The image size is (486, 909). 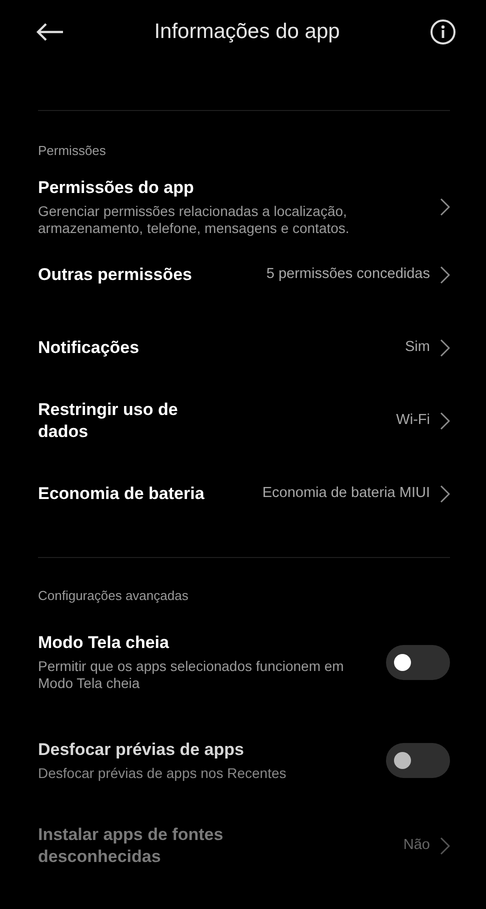 I want to click on setting-description: Gerenciar permissões relacionadas a localização, armazenamento, telefone, mensagens e contatos., so click(x=194, y=219).